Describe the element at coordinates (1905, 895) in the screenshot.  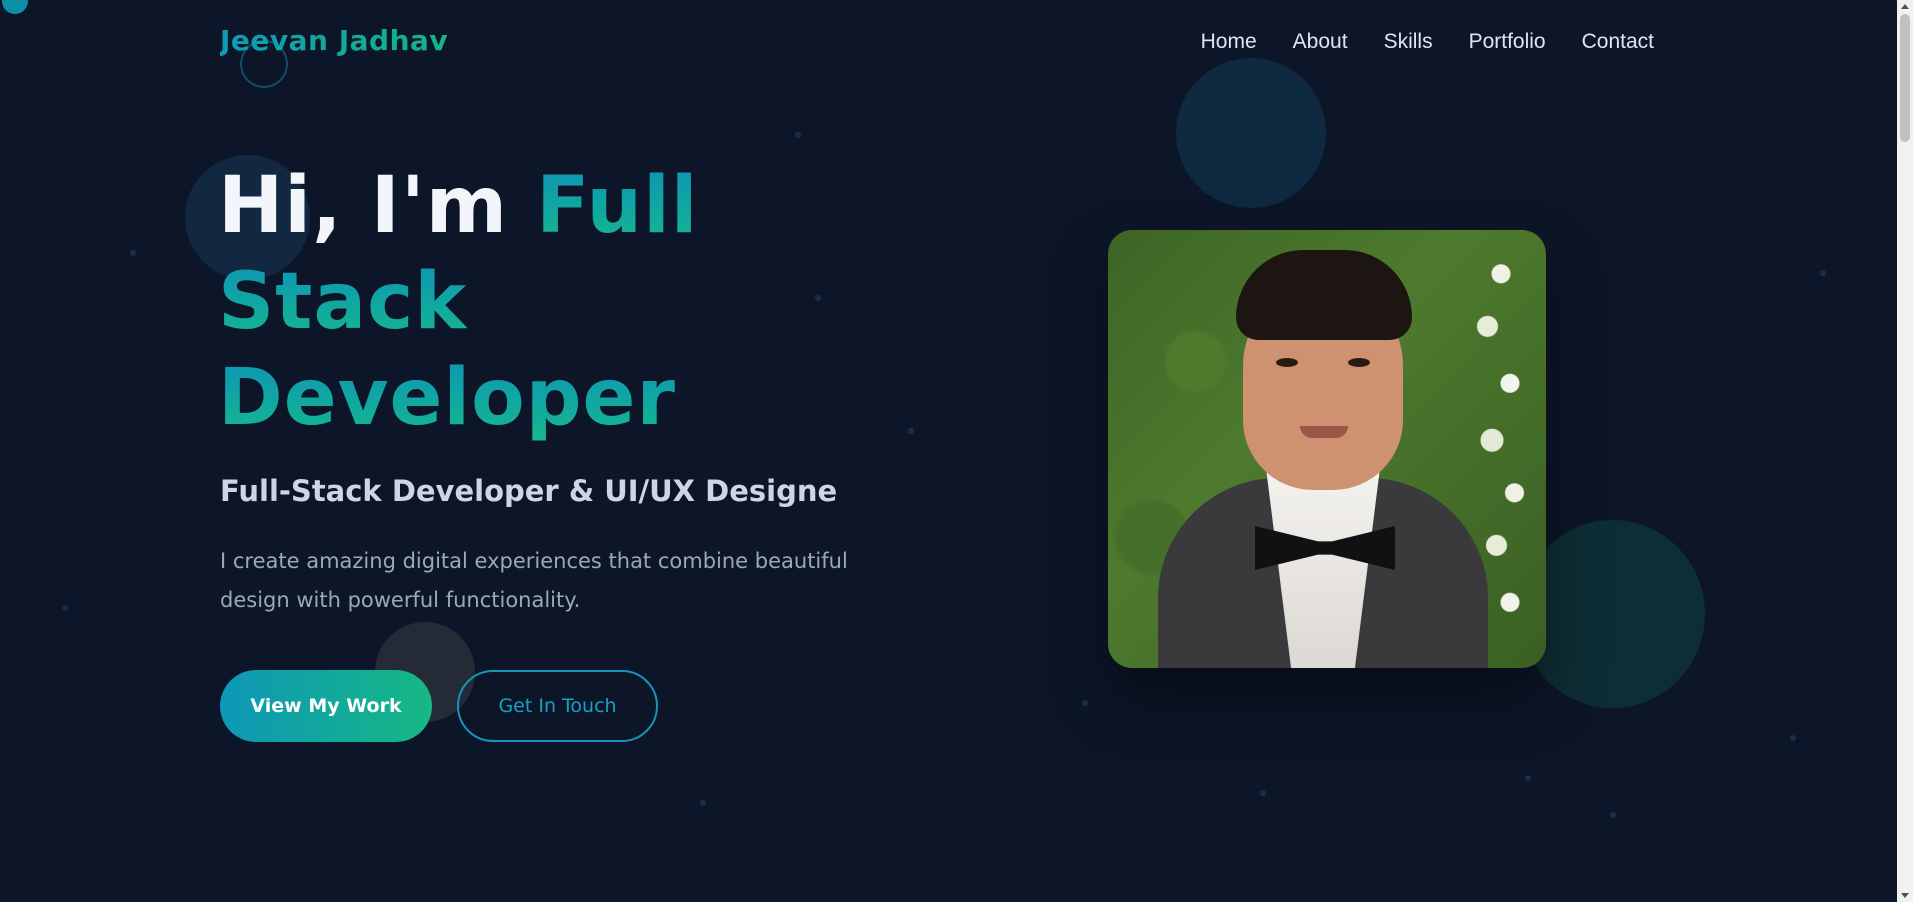
I see `scroll-down-arrow-icon` at that location.